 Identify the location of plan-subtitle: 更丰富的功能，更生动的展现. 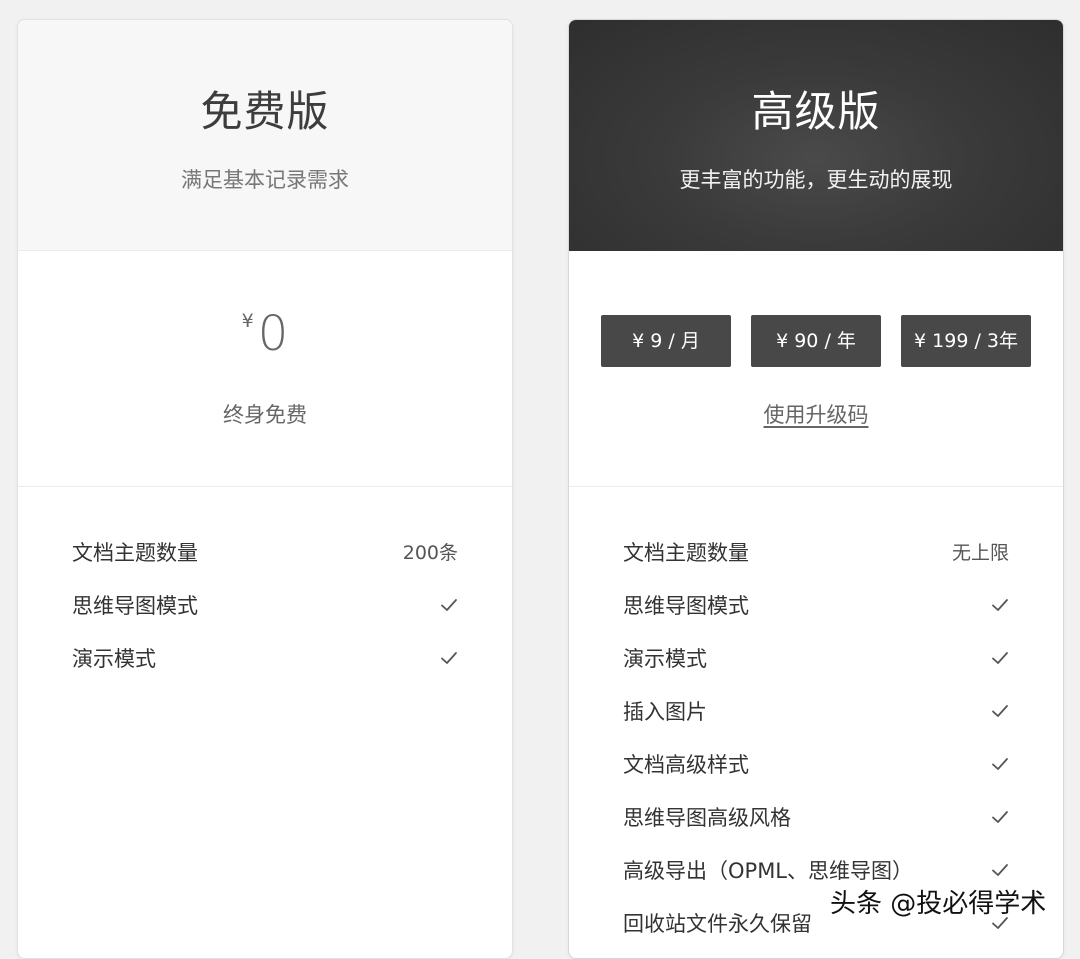
(816, 180).